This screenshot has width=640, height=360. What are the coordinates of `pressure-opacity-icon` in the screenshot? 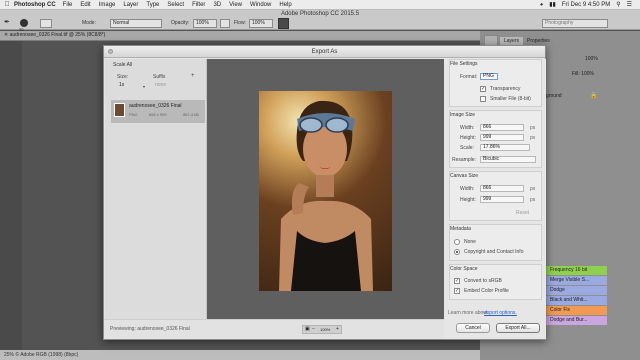 It's located at (225, 23).